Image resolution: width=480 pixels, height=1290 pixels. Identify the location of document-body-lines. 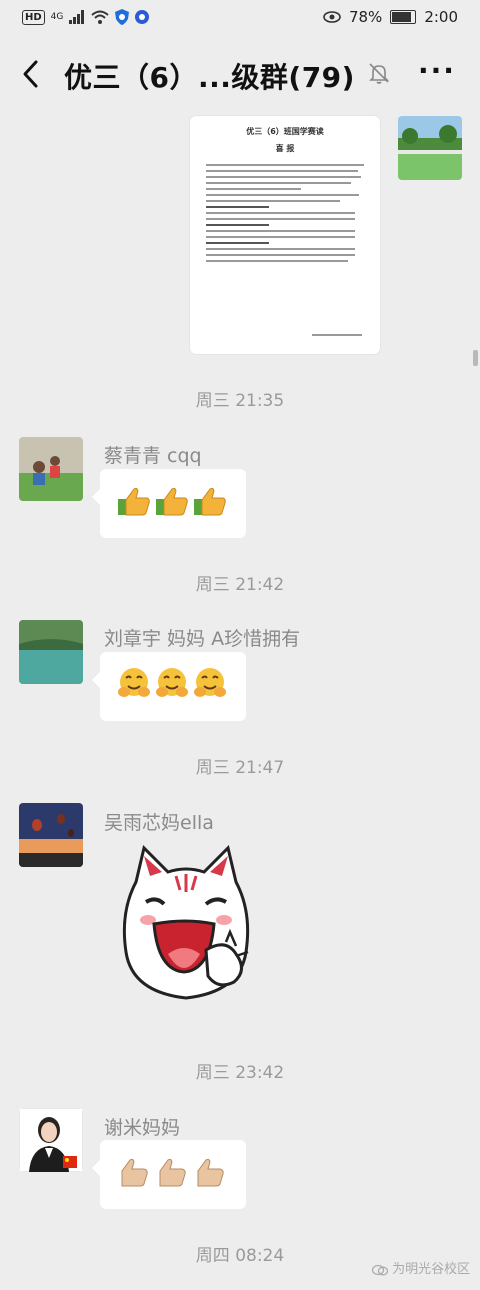
(285, 213).